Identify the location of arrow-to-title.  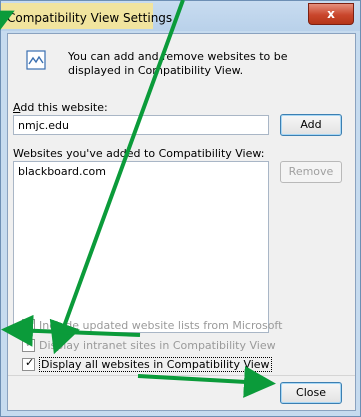
(7, 25).